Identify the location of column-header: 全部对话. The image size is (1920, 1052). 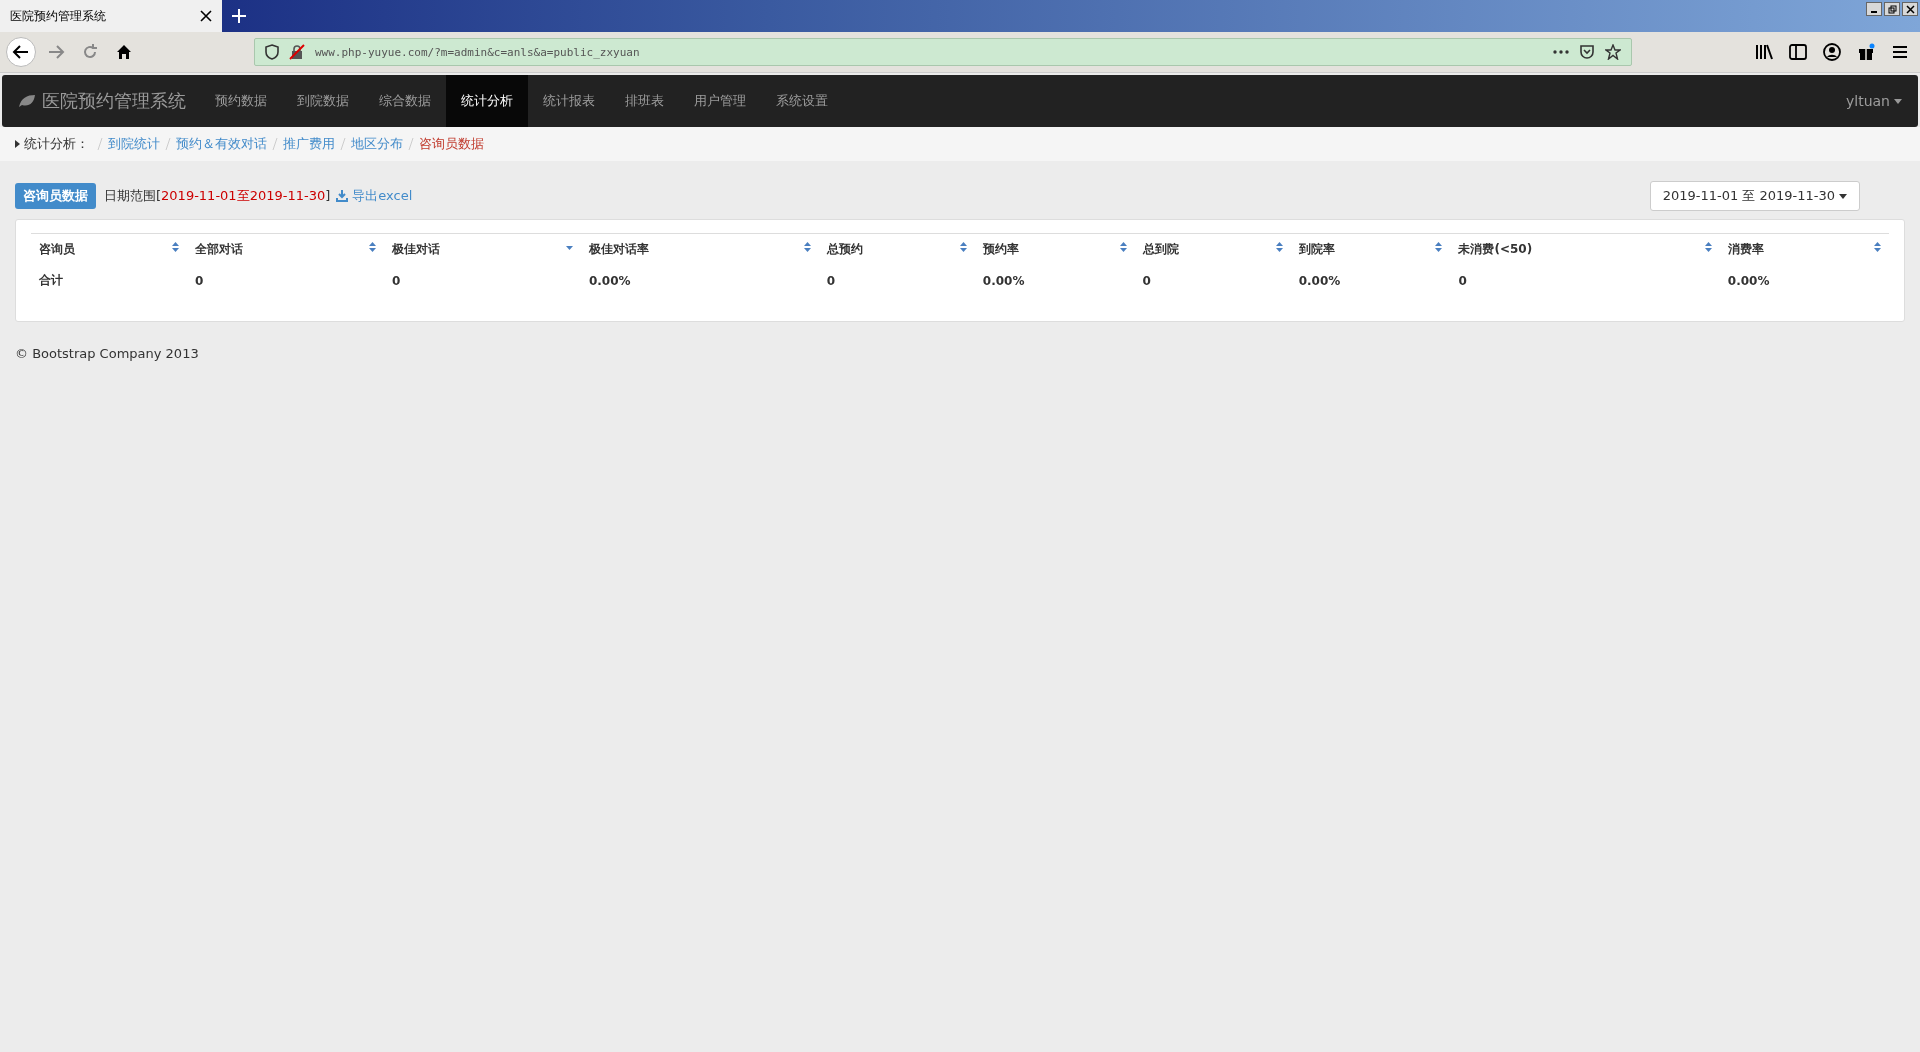
(285, 249).